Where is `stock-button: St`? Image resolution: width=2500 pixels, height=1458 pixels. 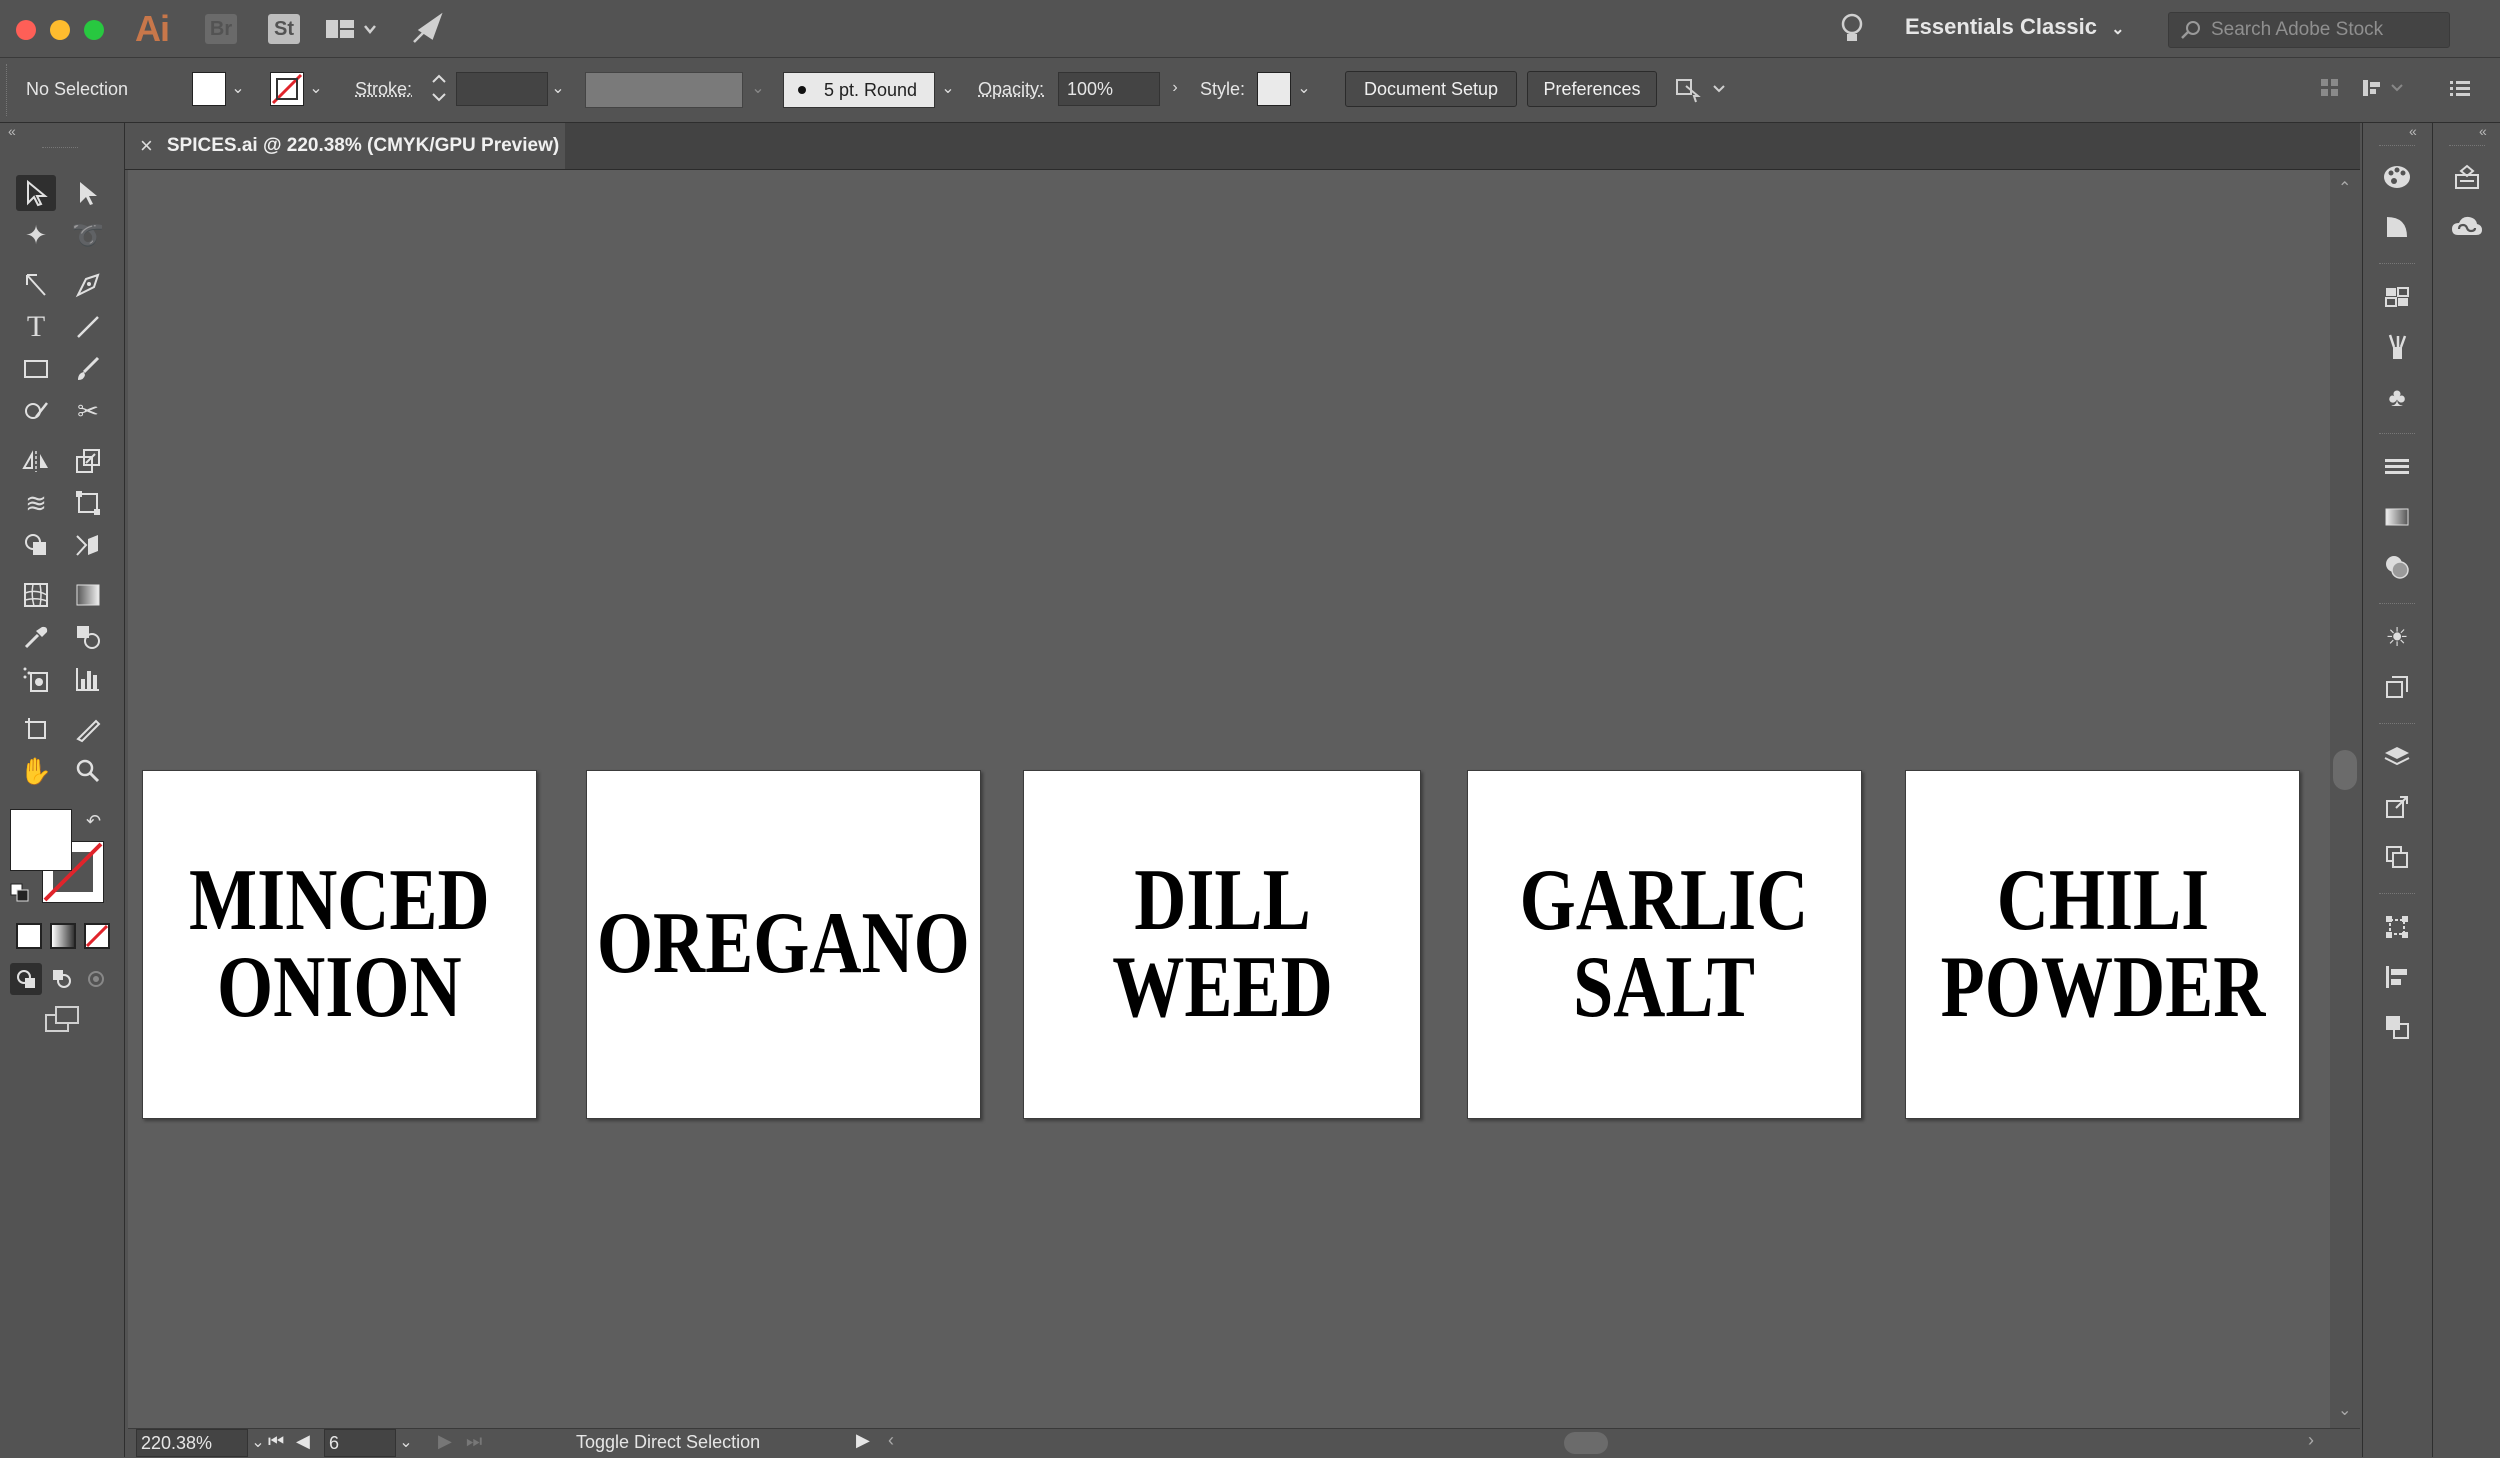
stock-button: St is located at coordinates (284, 29).